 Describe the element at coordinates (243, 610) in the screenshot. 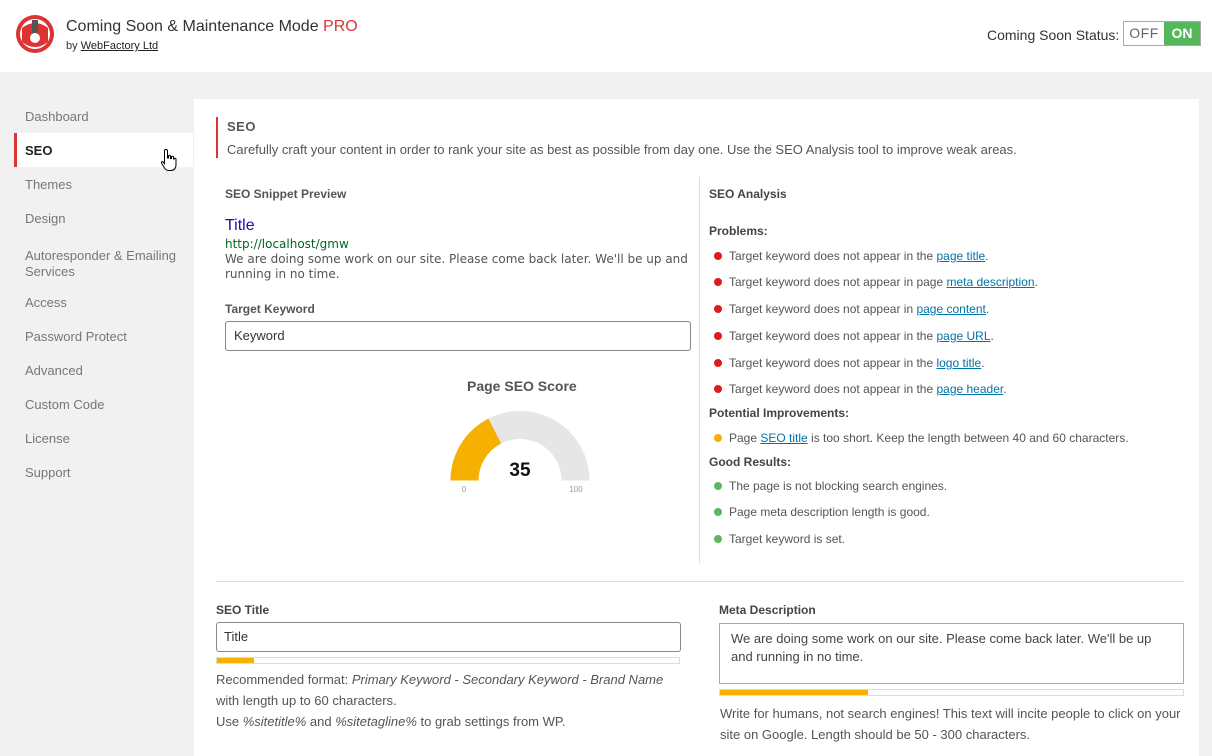

I see `seo-title-label: SEO Title` at that location.